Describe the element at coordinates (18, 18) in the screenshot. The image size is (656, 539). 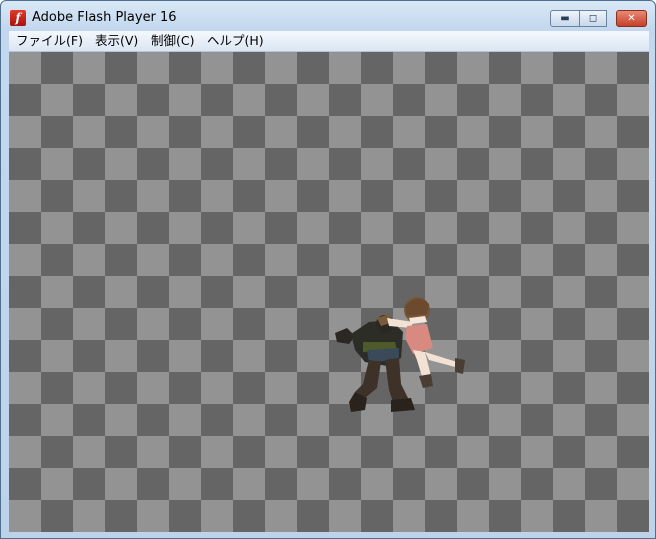
I see `flash-player-icon: f` at that location.